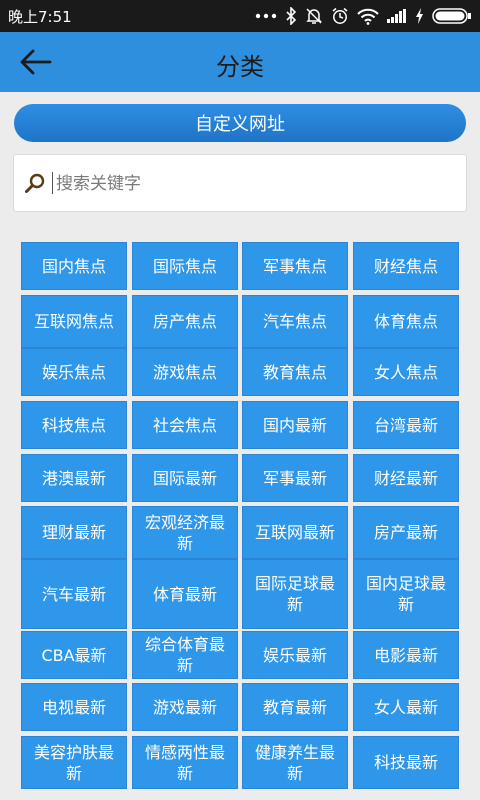  I want to click on search-icon, so click(35, 183).